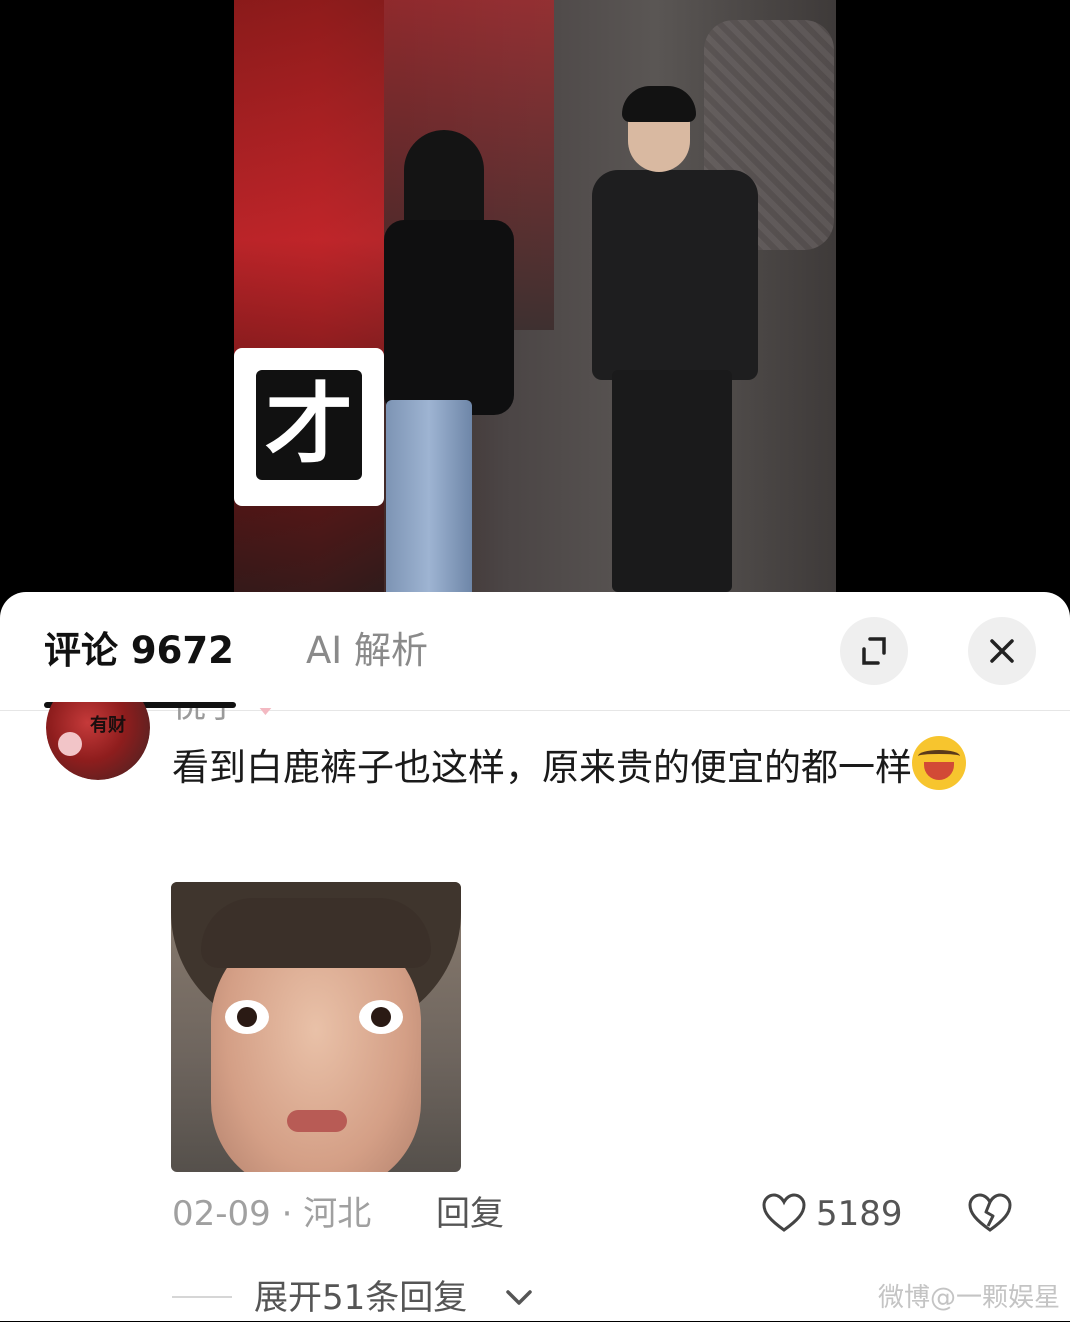 Image resolution: width=1070 pixels, height=1322 pixels. What do you see at coordinates (367, 651) in the screenshot?
I see `tab-ai-analysis: AI 解析` at bounding box center [367, 651].